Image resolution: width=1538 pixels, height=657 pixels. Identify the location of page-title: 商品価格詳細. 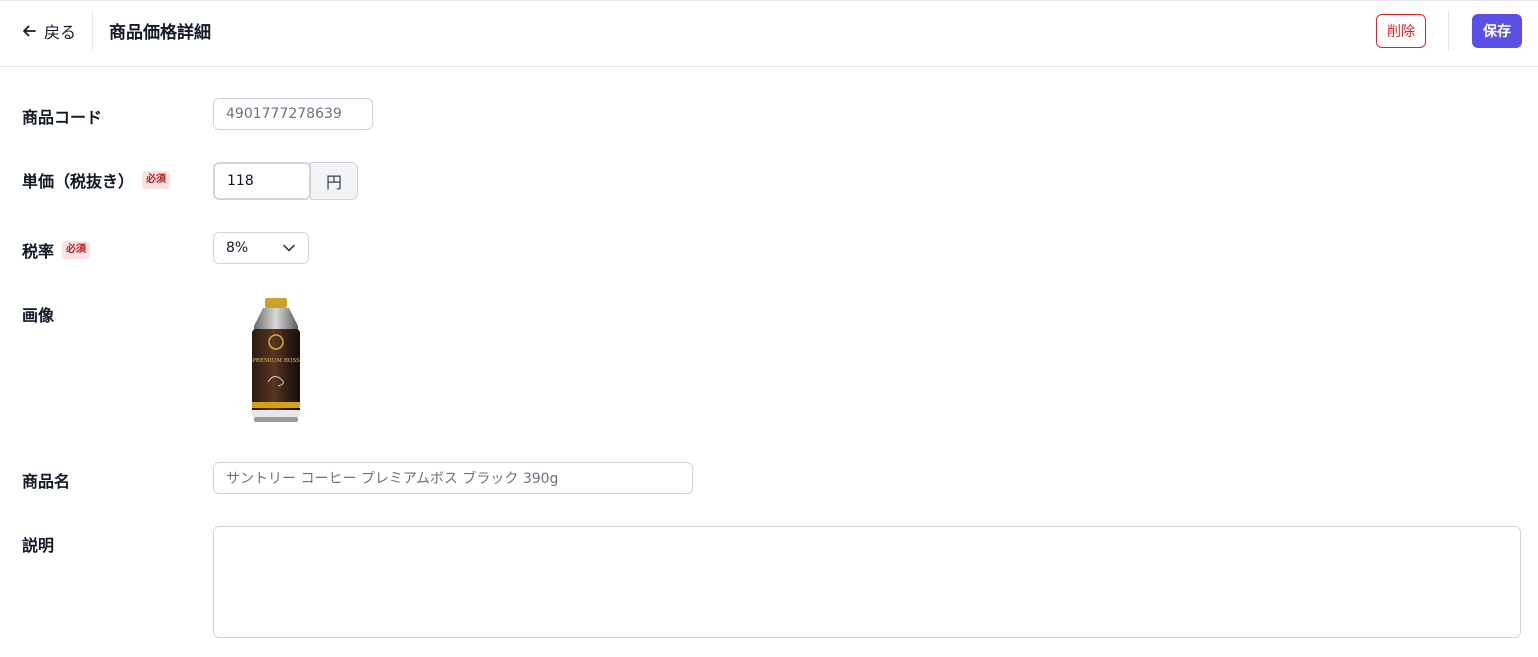
(160, 33).